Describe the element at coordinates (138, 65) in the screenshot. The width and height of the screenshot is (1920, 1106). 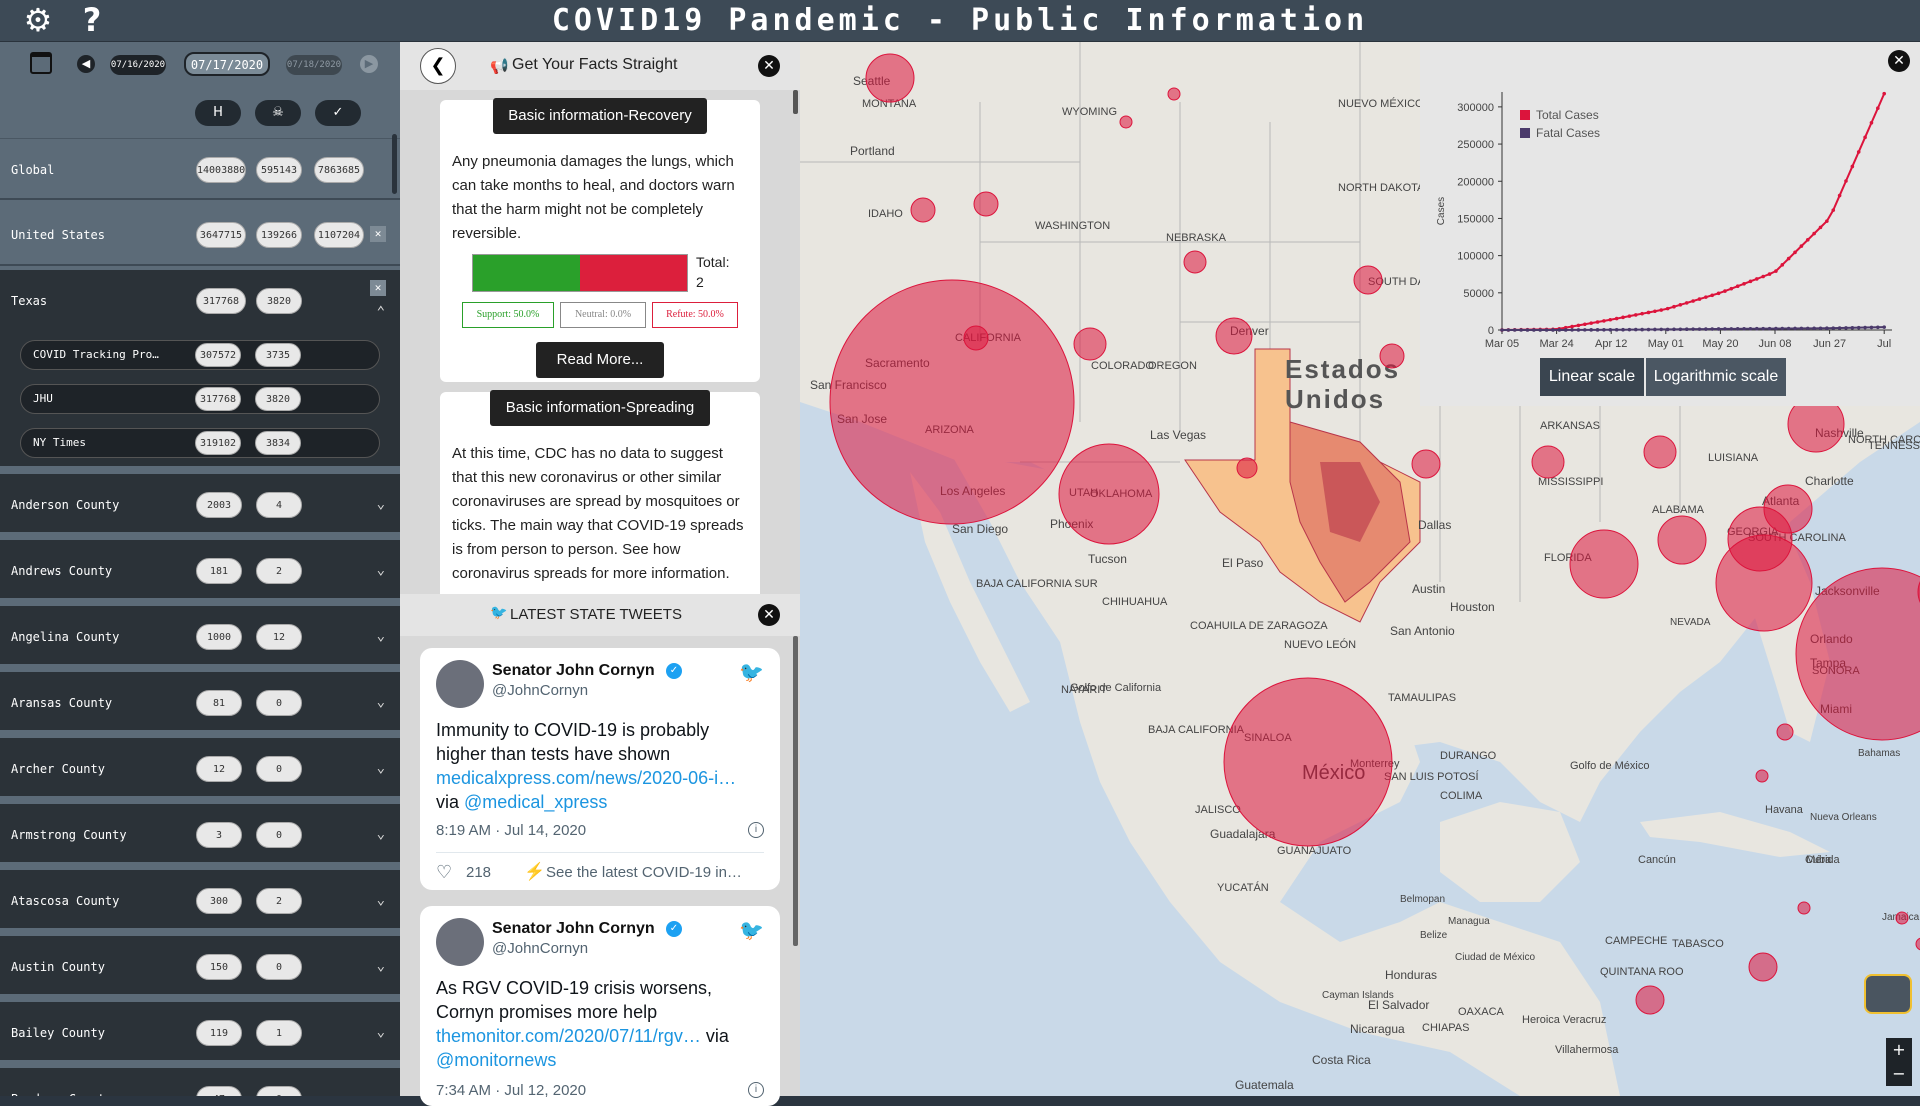
I see `prev-date-button: 07/16/2020` at that location.